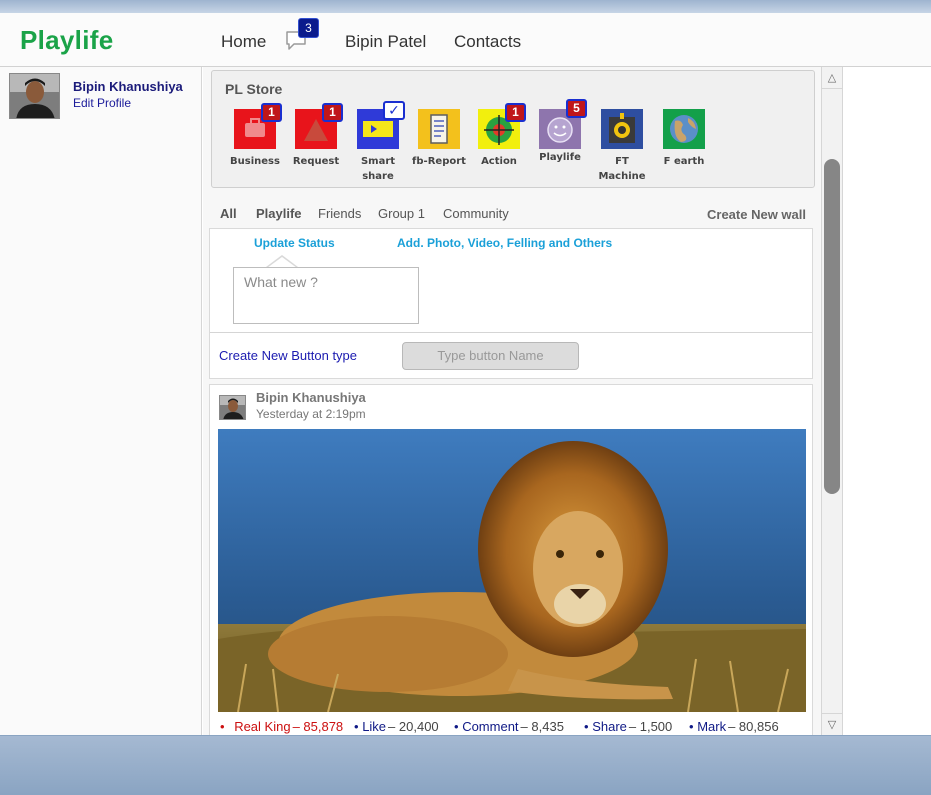 This screenshot has height=795, width=931. What do you see at coordinates (622, 129) in the screenshot?
I see `machine-icon` at bounding box center [622, 129].